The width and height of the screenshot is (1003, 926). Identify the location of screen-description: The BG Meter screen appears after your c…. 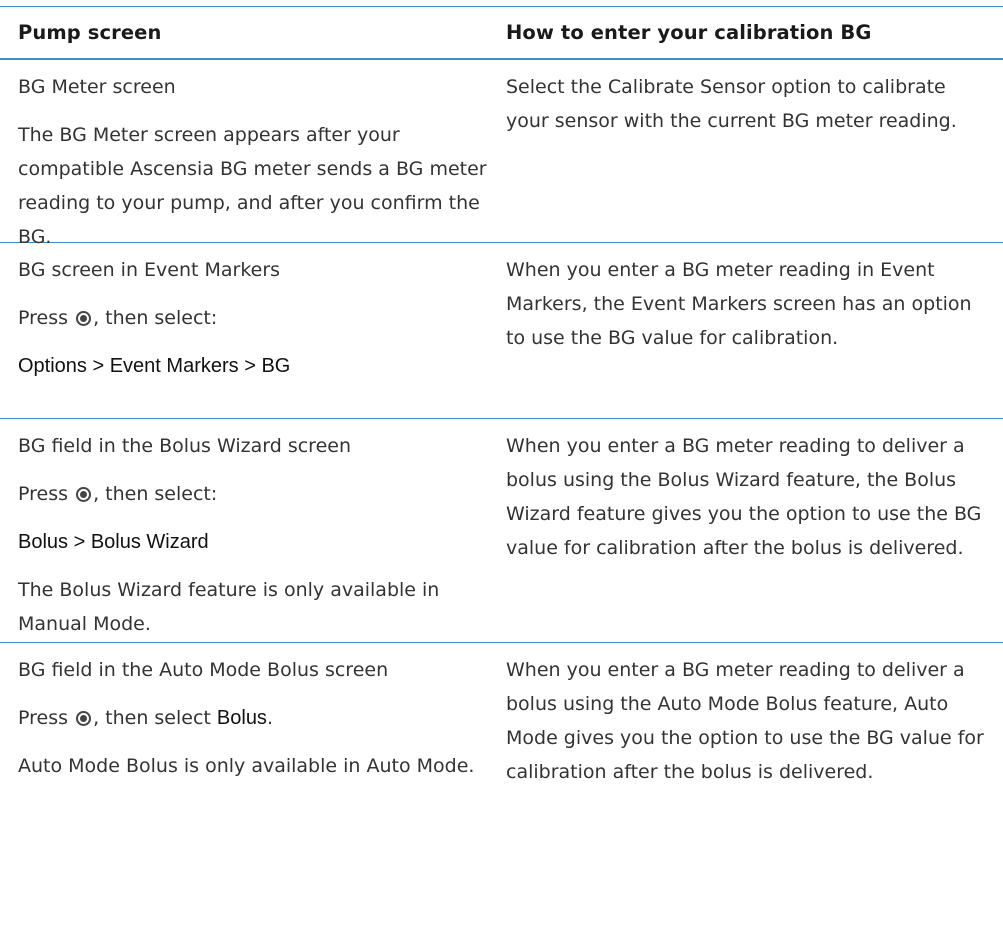
(252, 186).